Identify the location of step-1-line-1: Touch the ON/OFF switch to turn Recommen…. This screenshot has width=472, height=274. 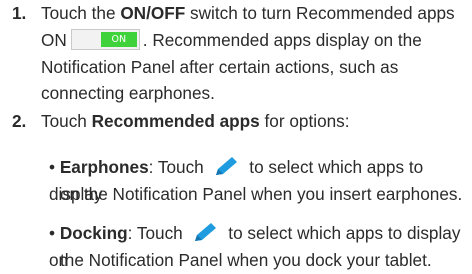
(256, 13).